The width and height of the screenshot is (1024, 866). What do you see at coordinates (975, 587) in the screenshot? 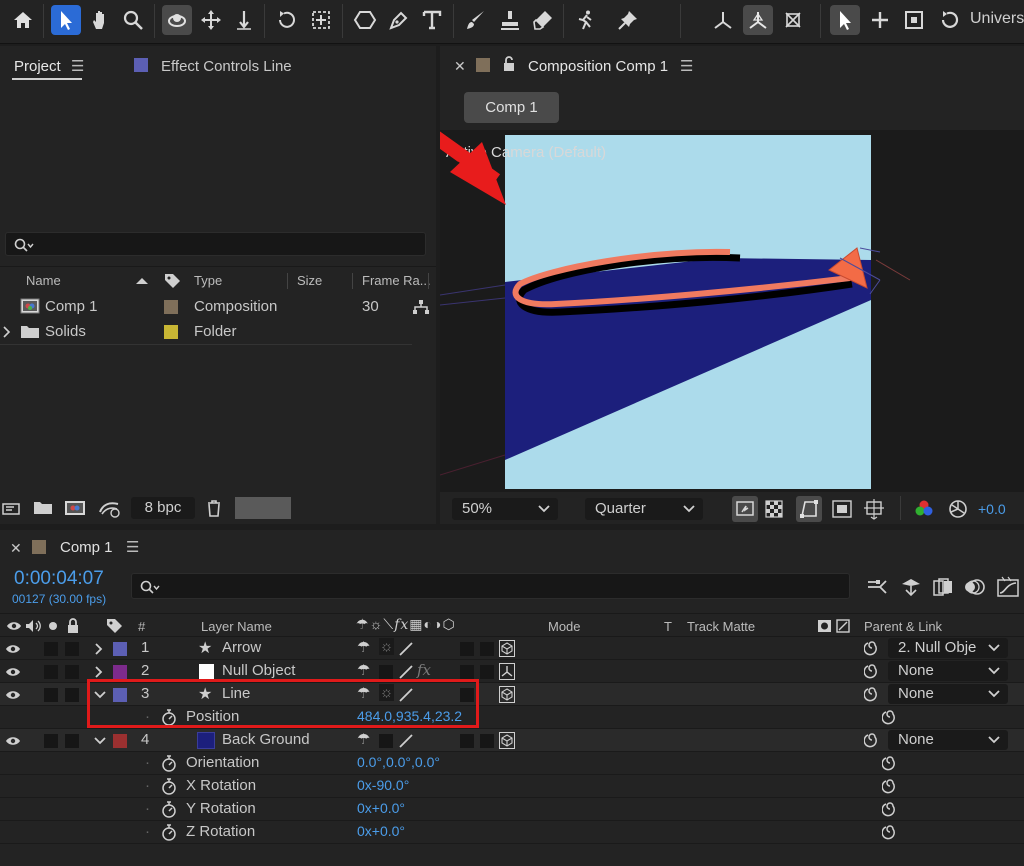
I see `motion-blur-icon` at bounding box center [975, 587].